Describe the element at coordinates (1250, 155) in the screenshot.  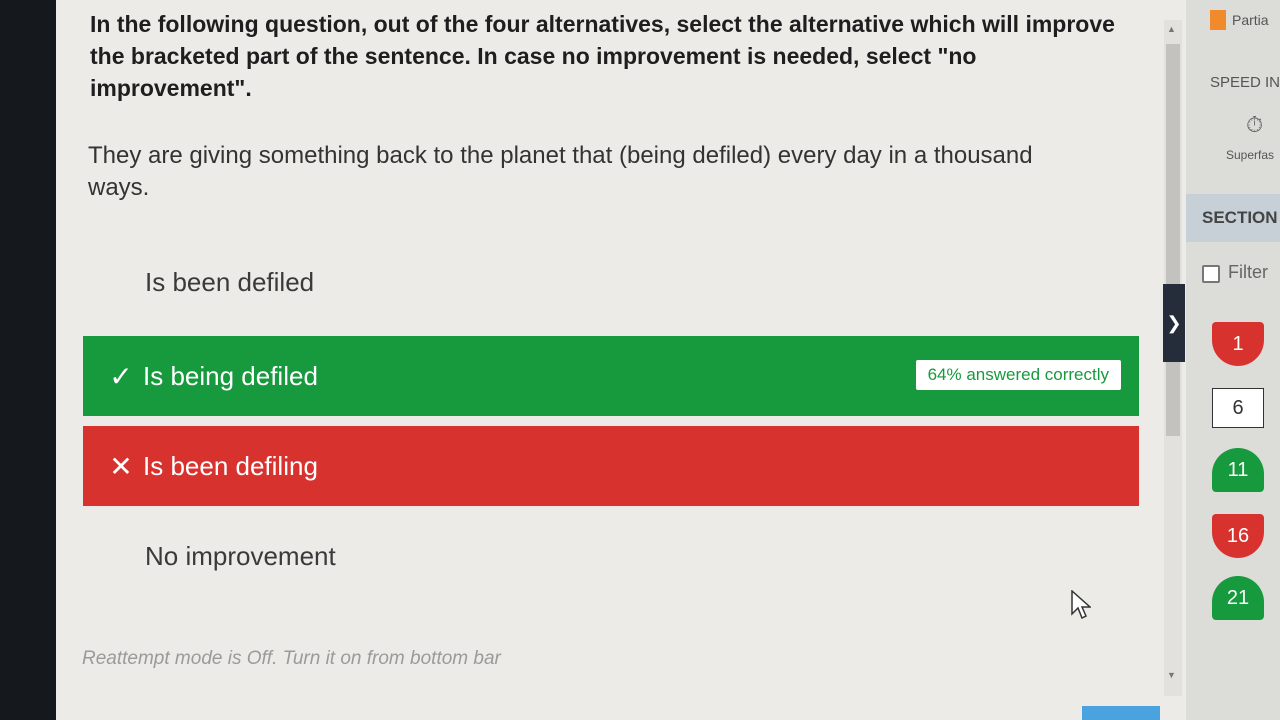
I see `speed-value: Superfas` at that location.